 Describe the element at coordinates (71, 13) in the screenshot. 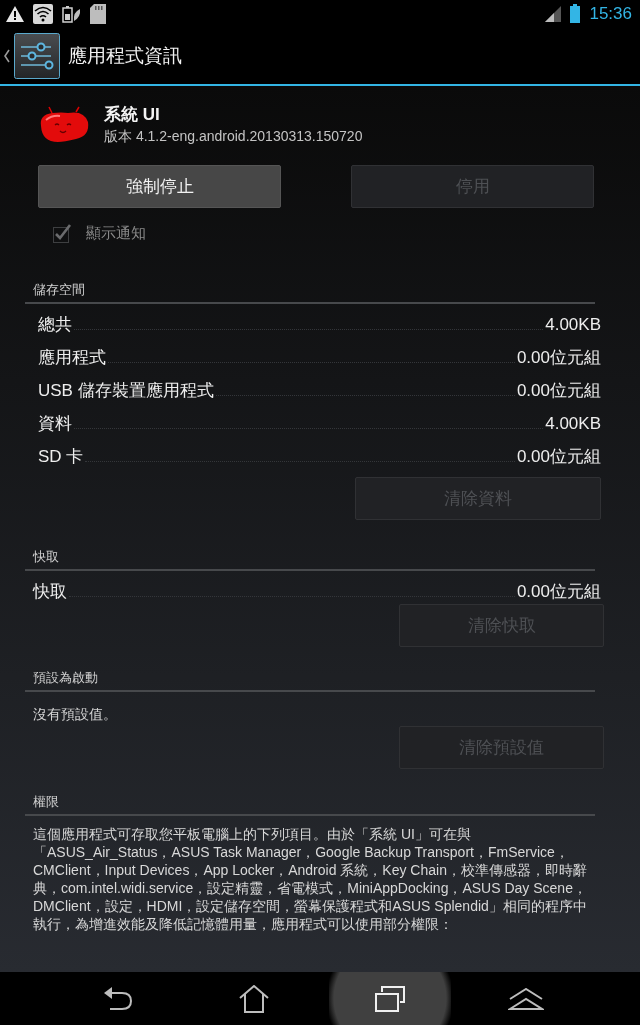

I see `battery-leaf-icon` at that location.